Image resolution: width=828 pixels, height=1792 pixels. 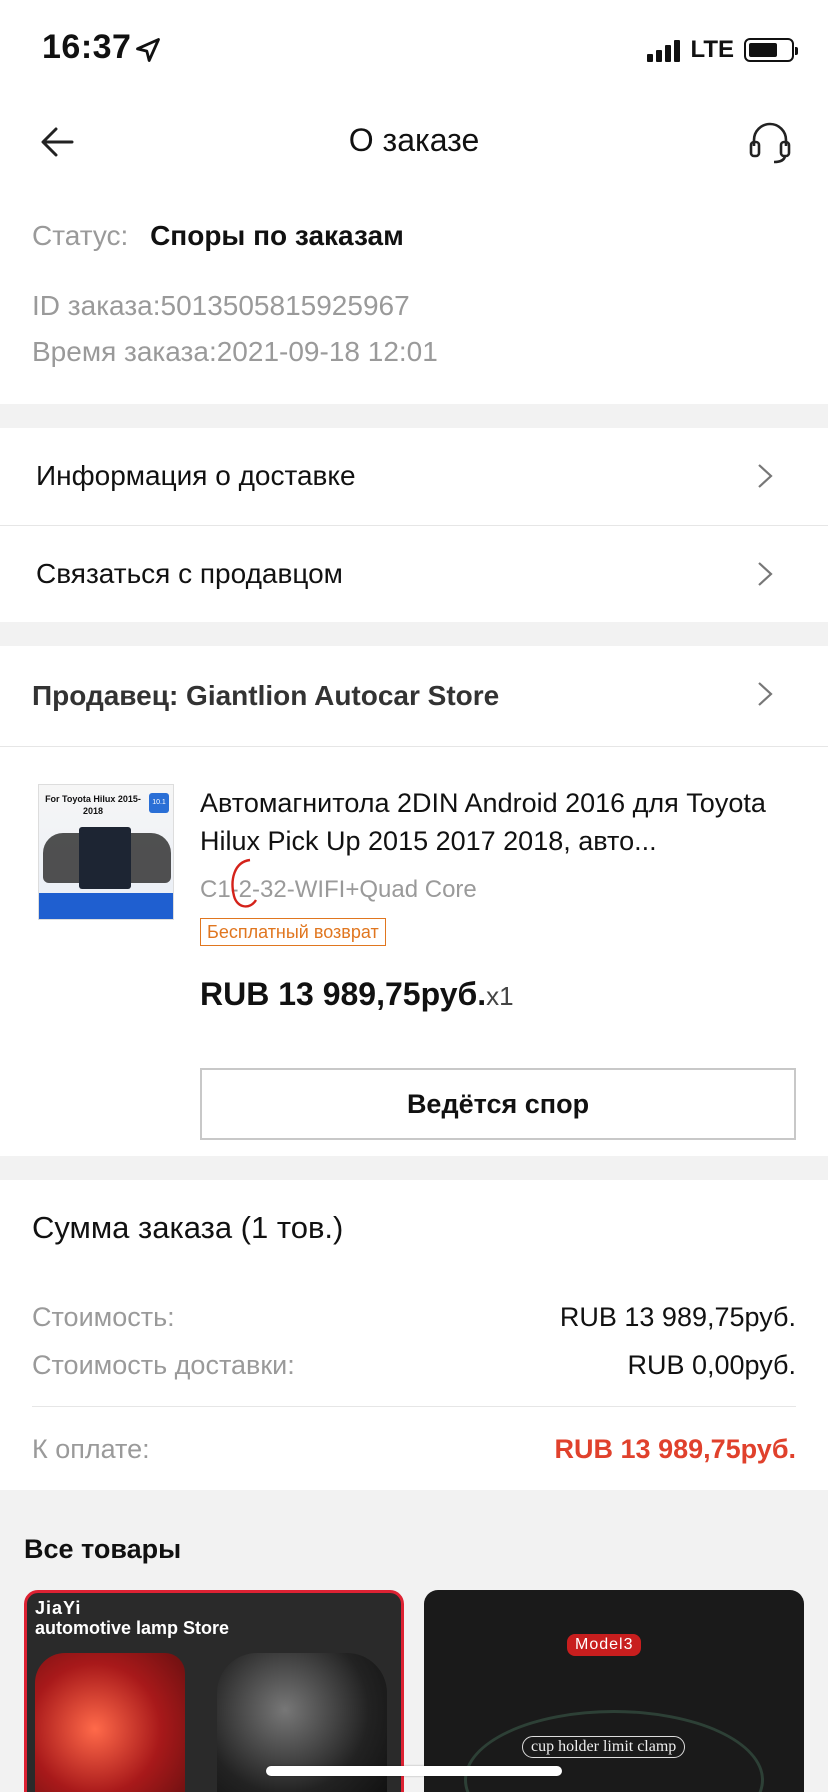 What do you see at coordinates (163, 1365) in the screenshot?
I see `shipping-label: Стоимость доставки:` at bounding box center [163, 1365].